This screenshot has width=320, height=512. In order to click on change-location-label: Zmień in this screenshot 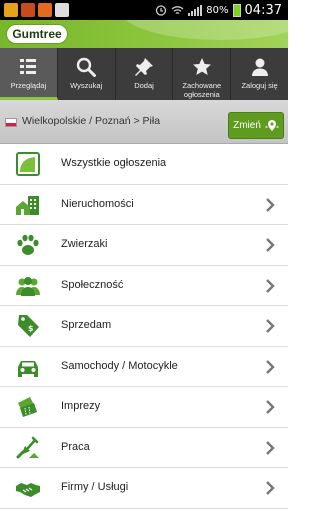, I will do `click(247, 125)`.